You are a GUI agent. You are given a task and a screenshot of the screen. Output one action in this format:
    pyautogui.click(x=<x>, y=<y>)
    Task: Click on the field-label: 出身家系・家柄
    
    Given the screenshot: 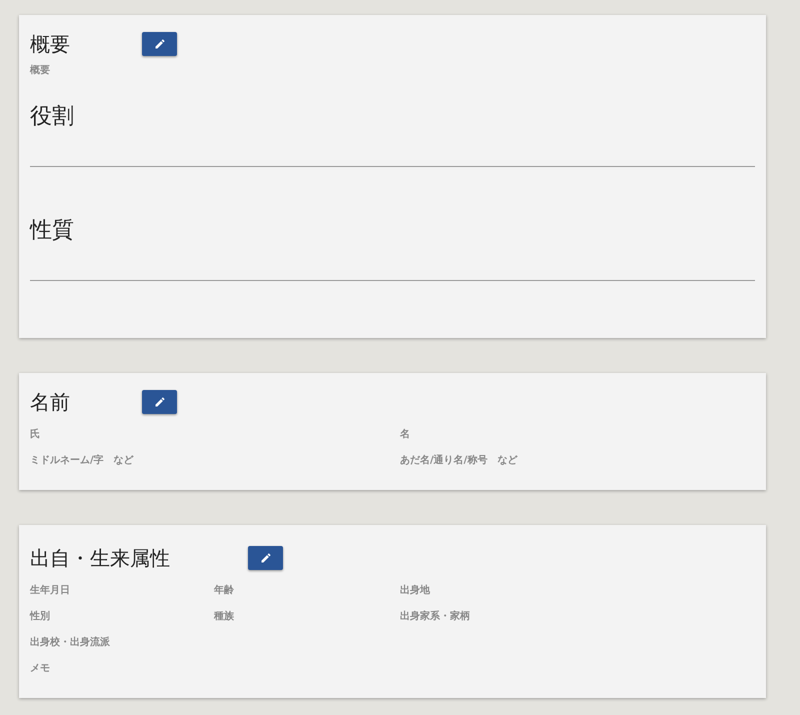 What is the action you would take?
    pyautogui.click(x=435, y=616)
    